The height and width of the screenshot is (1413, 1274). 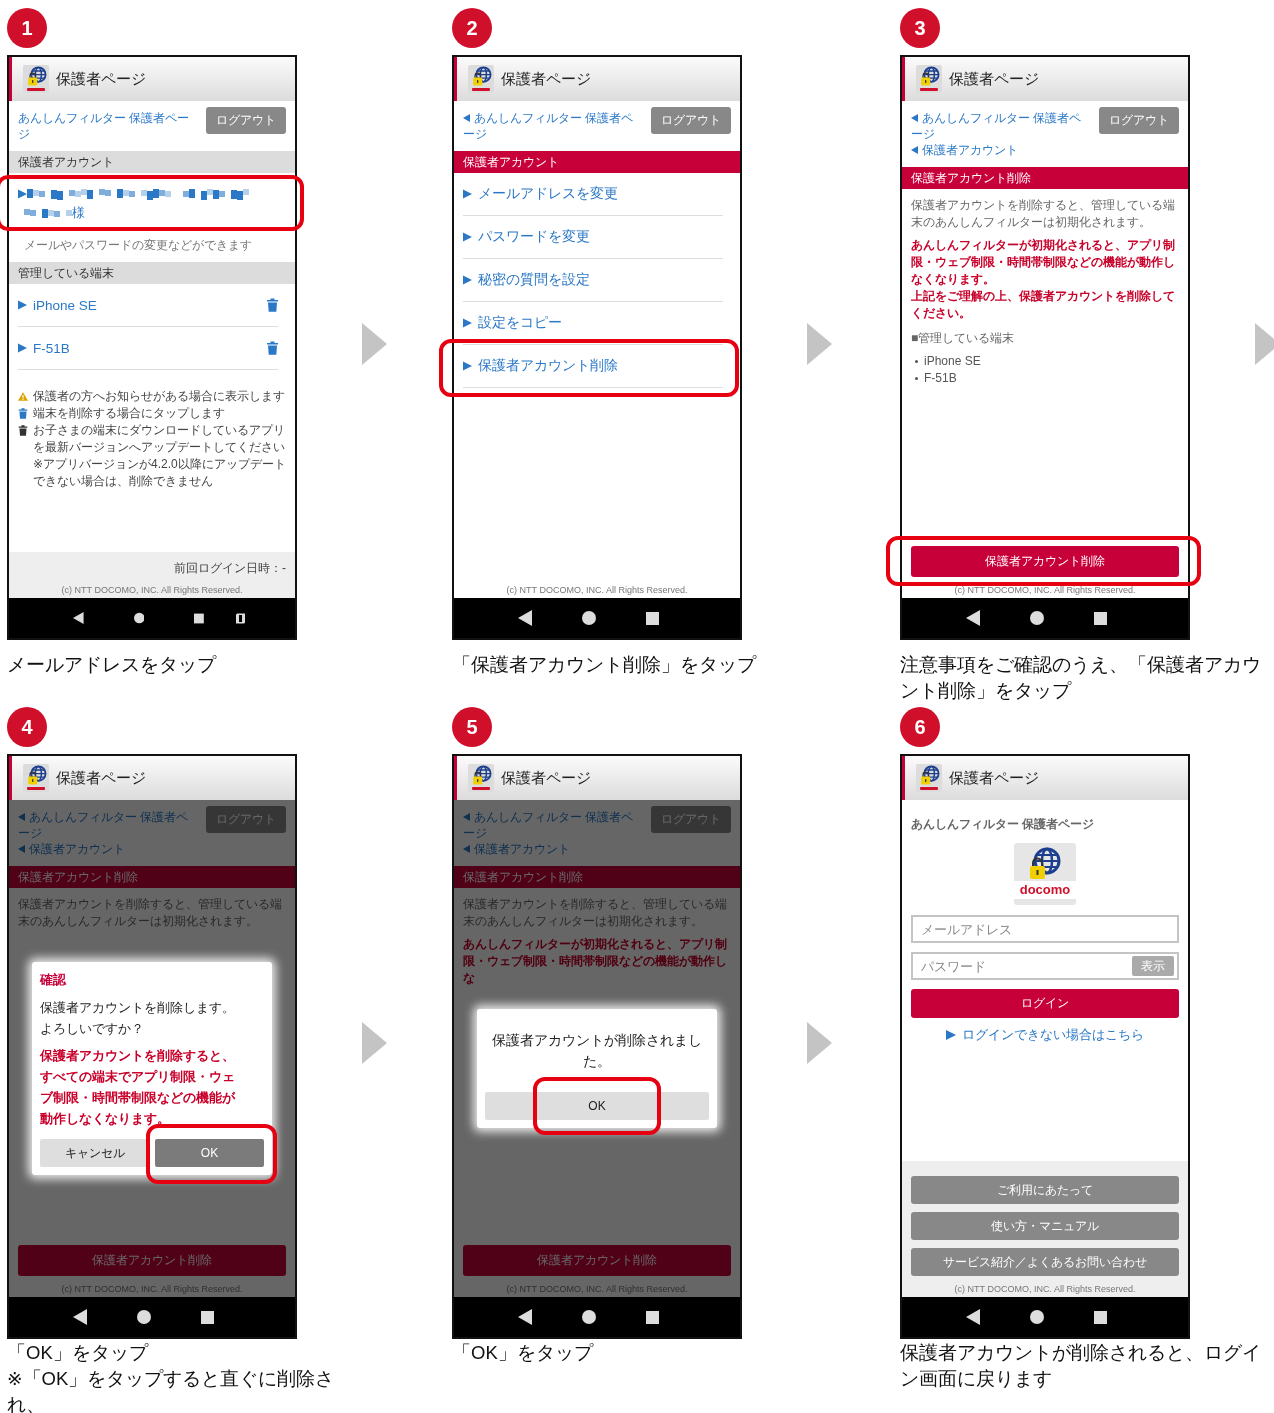 I want to click on menu-link: 設定をコピー, so click(x=593, y=323).